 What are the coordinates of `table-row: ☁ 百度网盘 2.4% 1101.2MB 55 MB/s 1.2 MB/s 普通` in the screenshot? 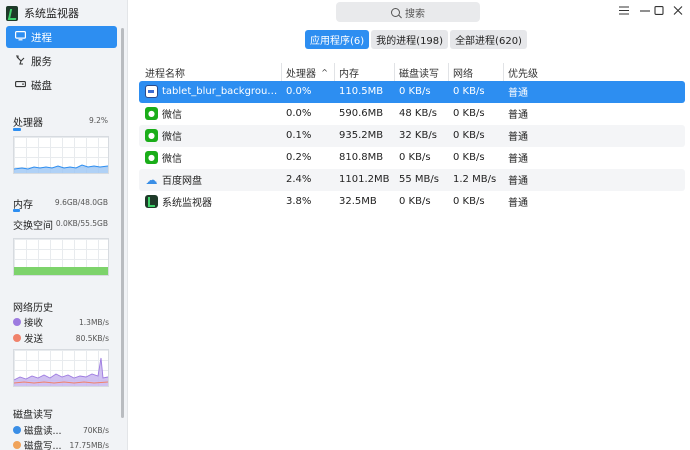 It's located at (412, 180).